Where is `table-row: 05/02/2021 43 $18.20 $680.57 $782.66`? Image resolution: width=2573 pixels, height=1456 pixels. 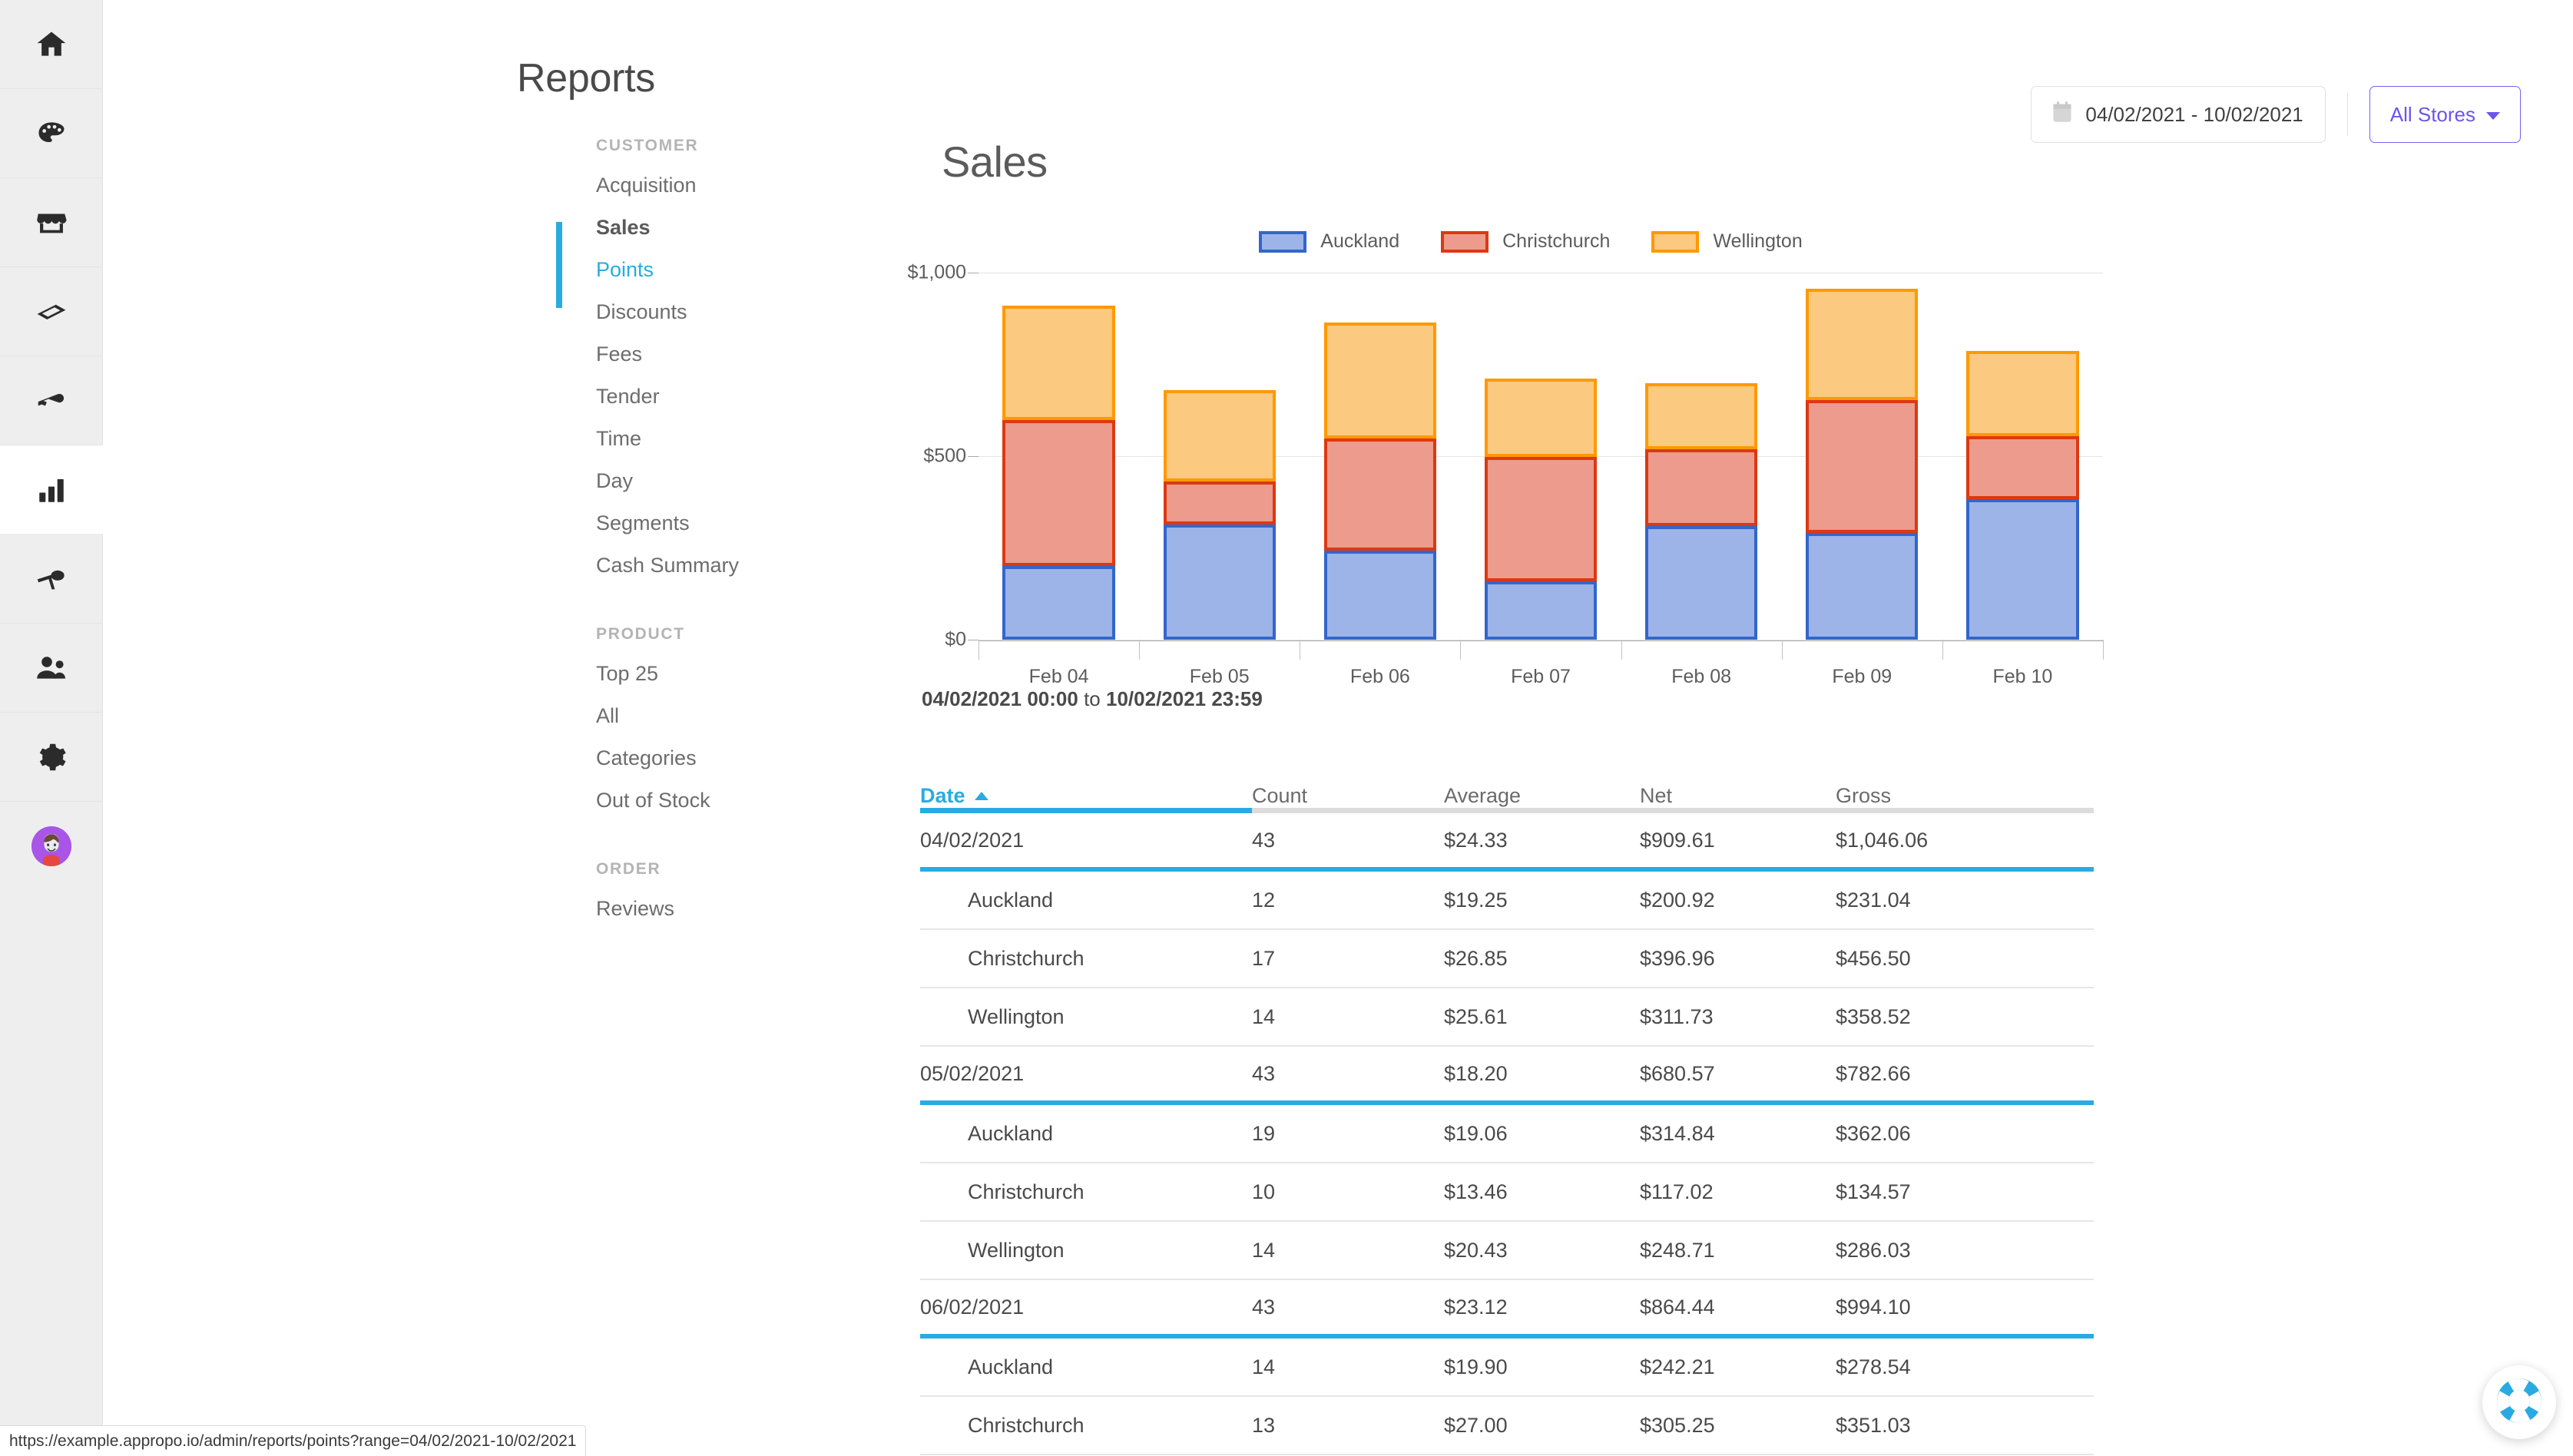
table-row: 05/02/2021 43 $18.20 $680.57 $782.66 is located at coordinates (1507, 1076).